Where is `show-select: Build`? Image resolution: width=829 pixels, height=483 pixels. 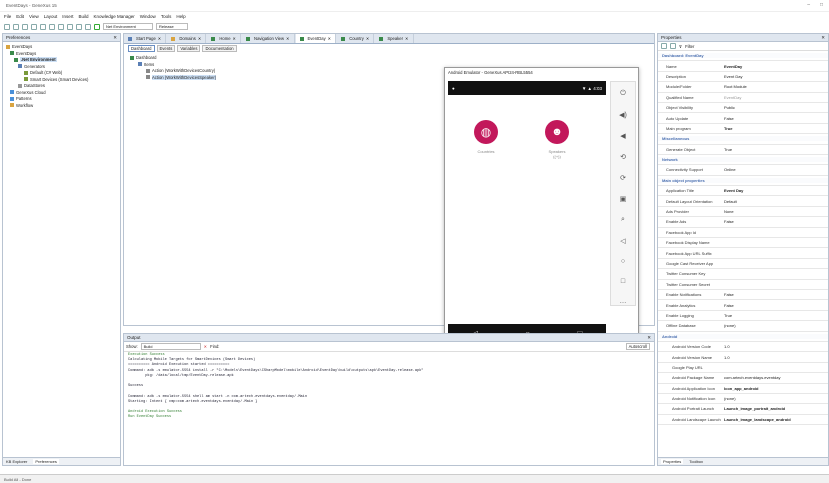
show-select: Build is located at coordinates (170, 346).